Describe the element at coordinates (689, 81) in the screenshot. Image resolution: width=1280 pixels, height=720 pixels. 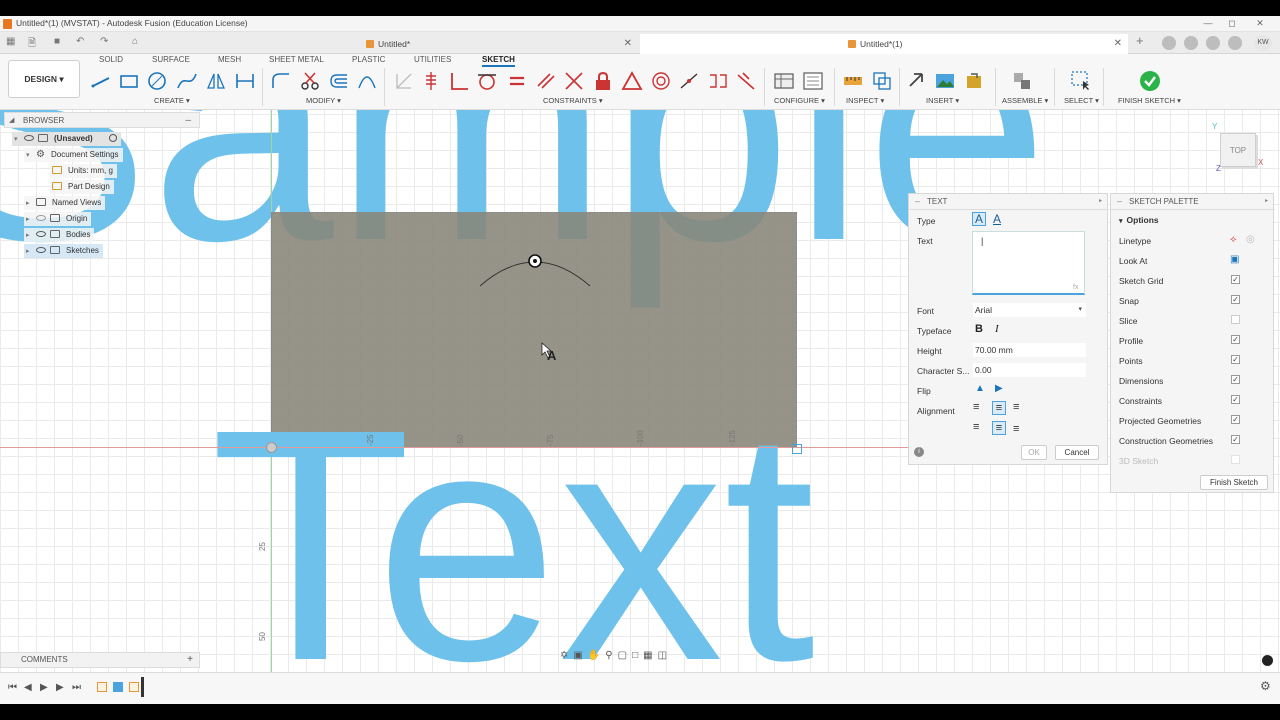
I see `symmetry-constraint-icon` at that location.